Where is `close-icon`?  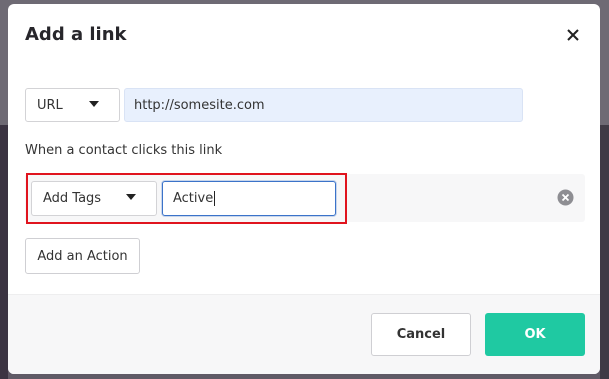 close-icon is located at coordinates (573, 35).